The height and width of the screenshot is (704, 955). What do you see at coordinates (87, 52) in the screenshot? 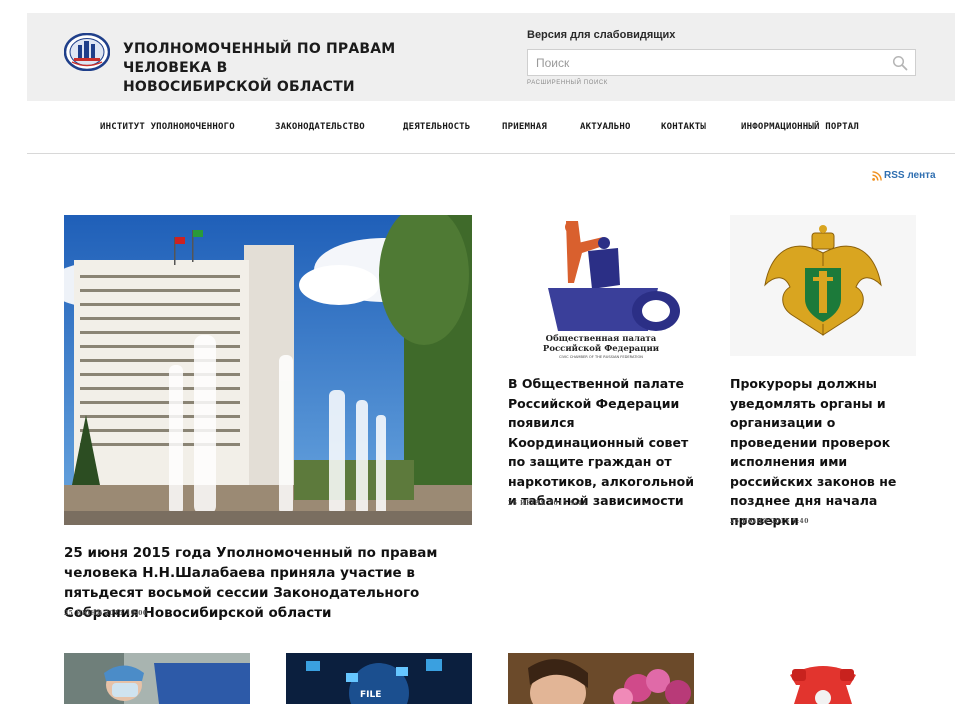
I see `ombudsman-logo` at bounding box center [87, 52].